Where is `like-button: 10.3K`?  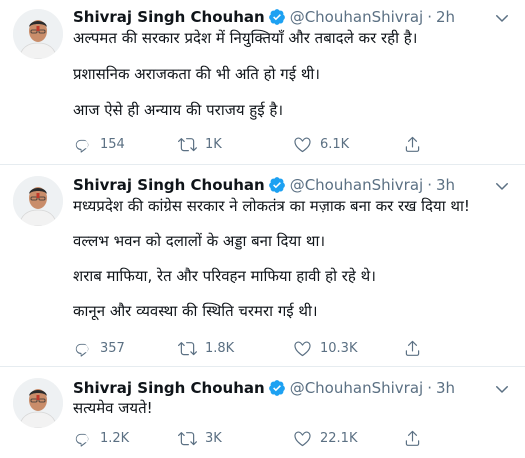
like-button: 10.3K is located at coordinates (325, 348).